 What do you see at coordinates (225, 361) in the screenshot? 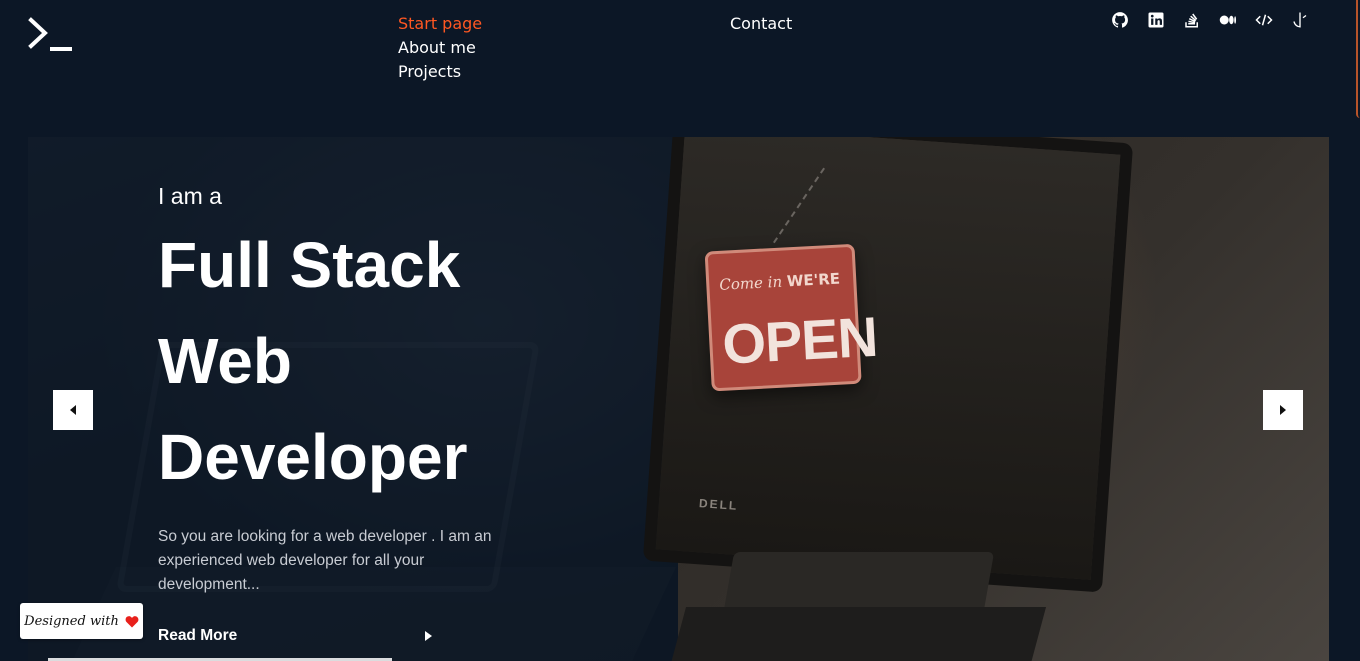
I see `hero-title-line: Web` at bounding box center [225, 361].